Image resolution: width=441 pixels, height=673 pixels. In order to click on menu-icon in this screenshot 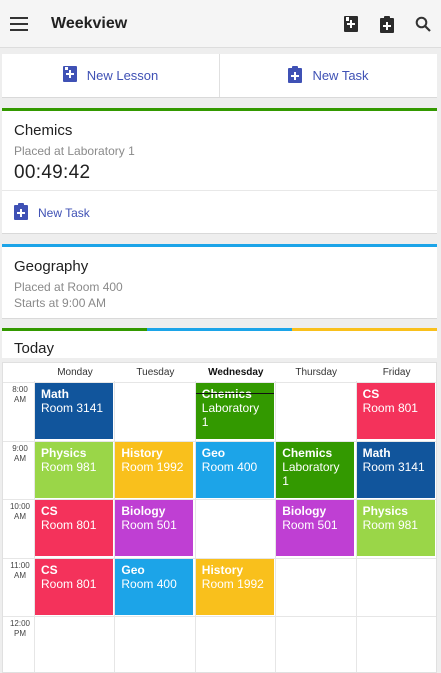, I will do `click(19, 24)`.